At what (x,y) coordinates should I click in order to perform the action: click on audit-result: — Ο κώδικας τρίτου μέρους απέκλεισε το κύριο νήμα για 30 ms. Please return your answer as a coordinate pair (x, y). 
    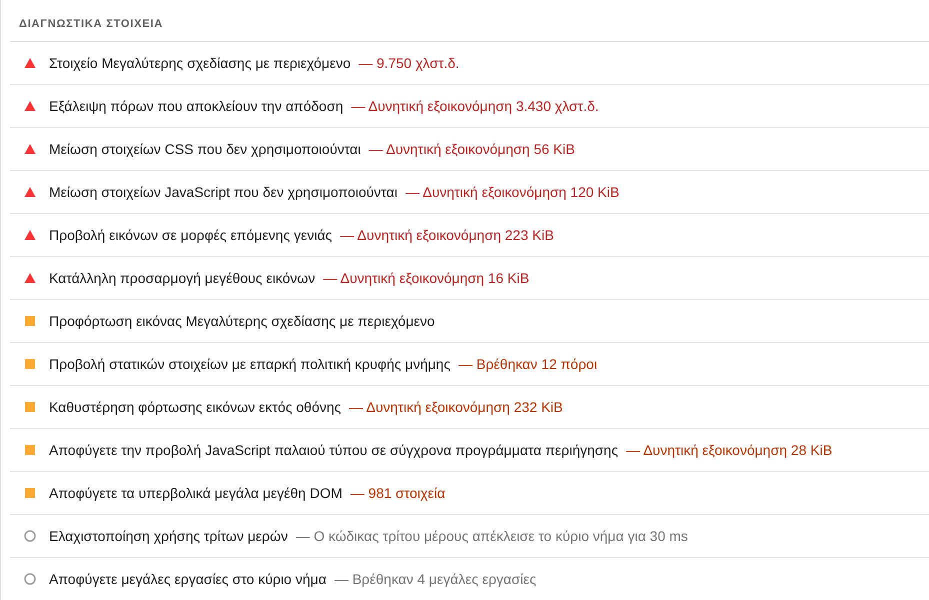
    Looking at the image, I should click on (492, 536).